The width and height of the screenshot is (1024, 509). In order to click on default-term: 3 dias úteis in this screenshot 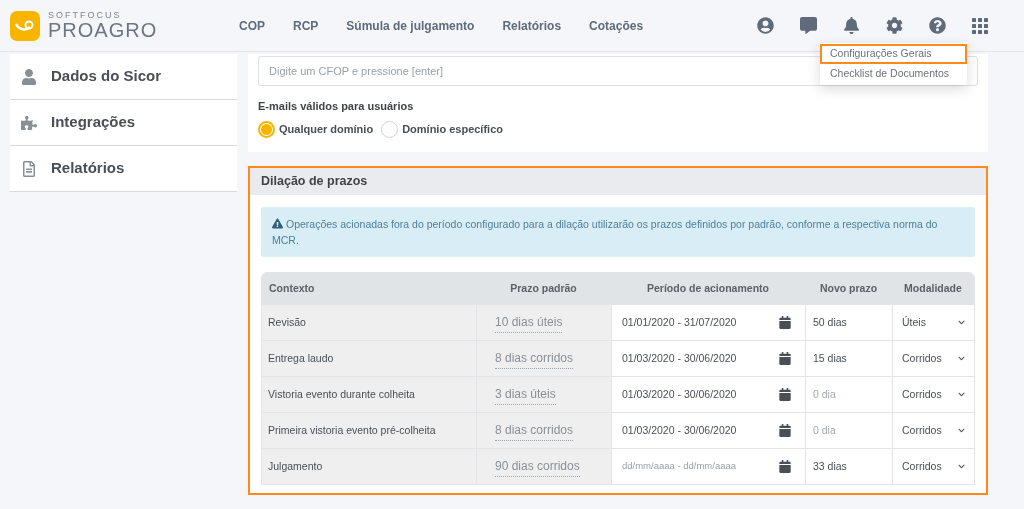, I will do `click(525, 394)`.